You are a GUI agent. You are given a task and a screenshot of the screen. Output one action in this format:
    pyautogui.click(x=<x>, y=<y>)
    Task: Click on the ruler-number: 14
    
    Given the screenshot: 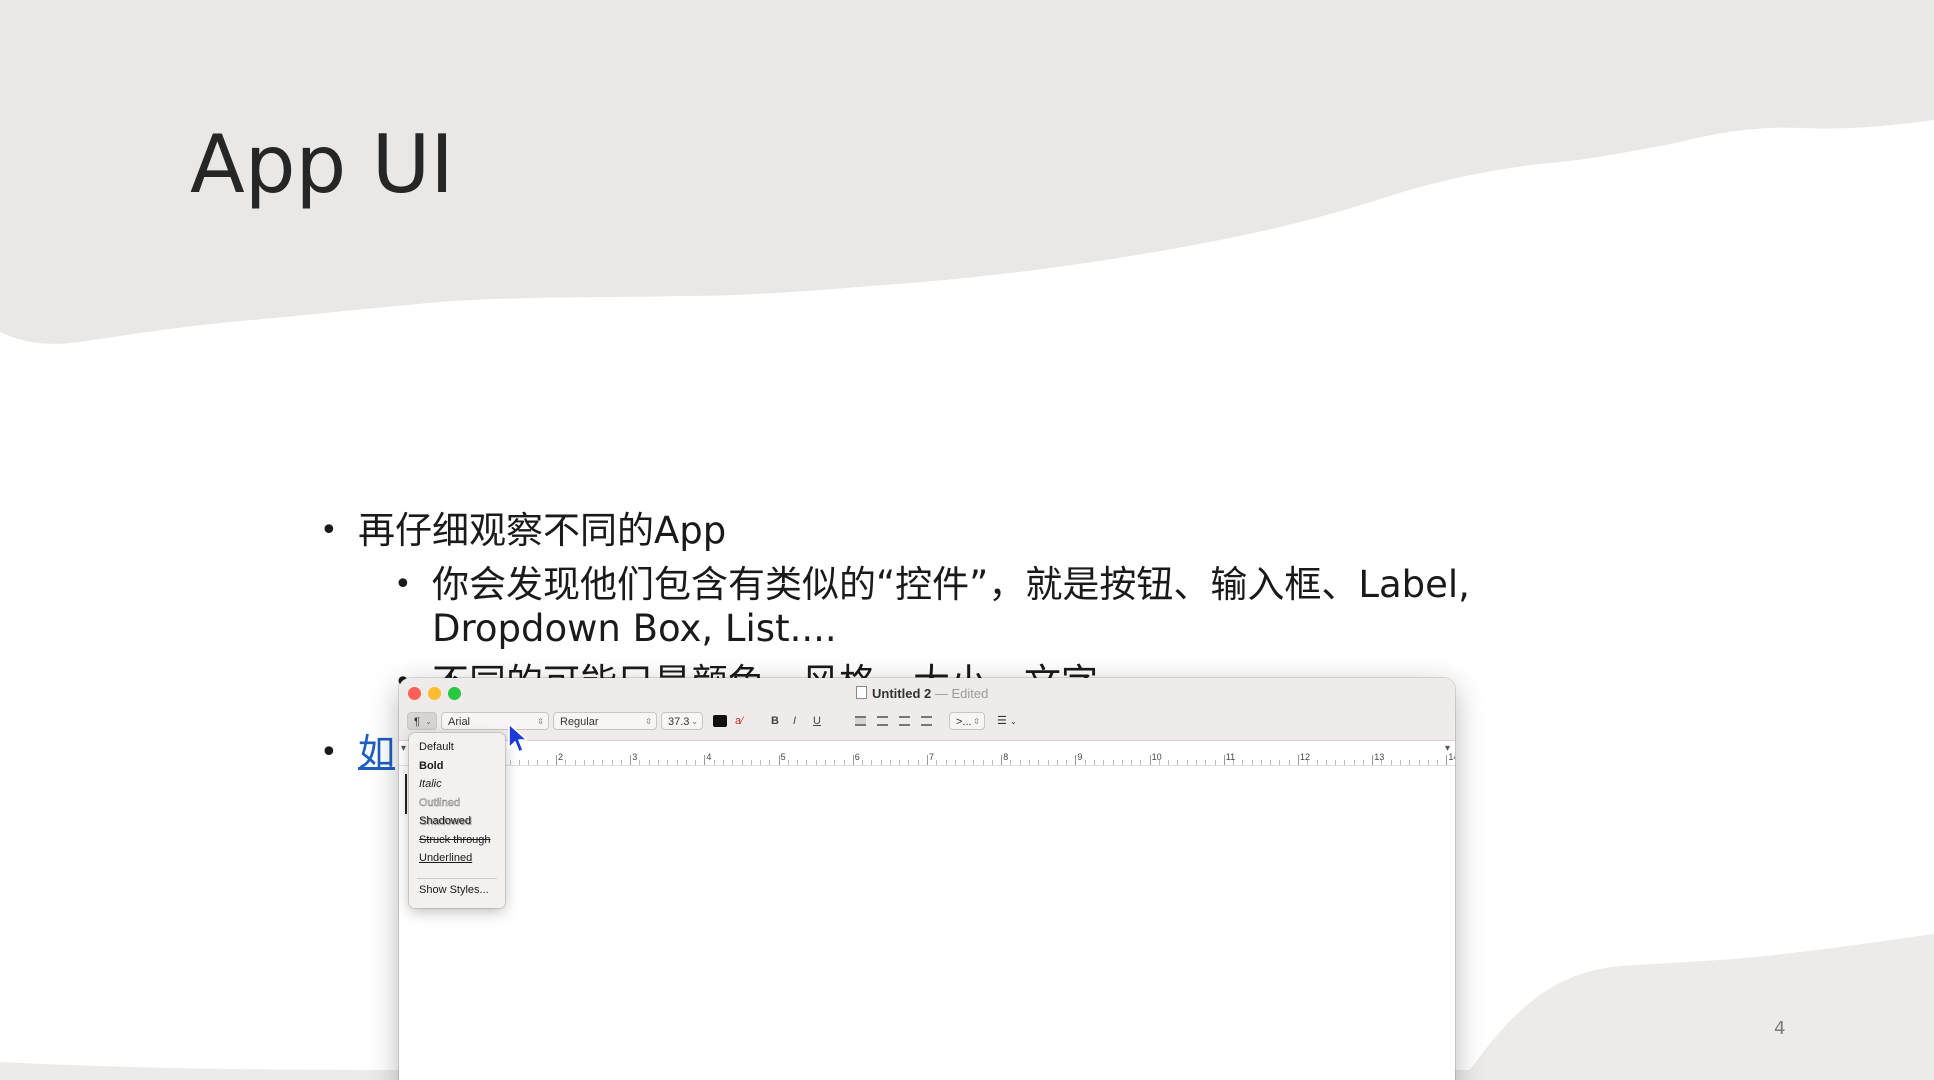 What is the action you would take?
    pyautogui.click(x=1451, y=757)
    